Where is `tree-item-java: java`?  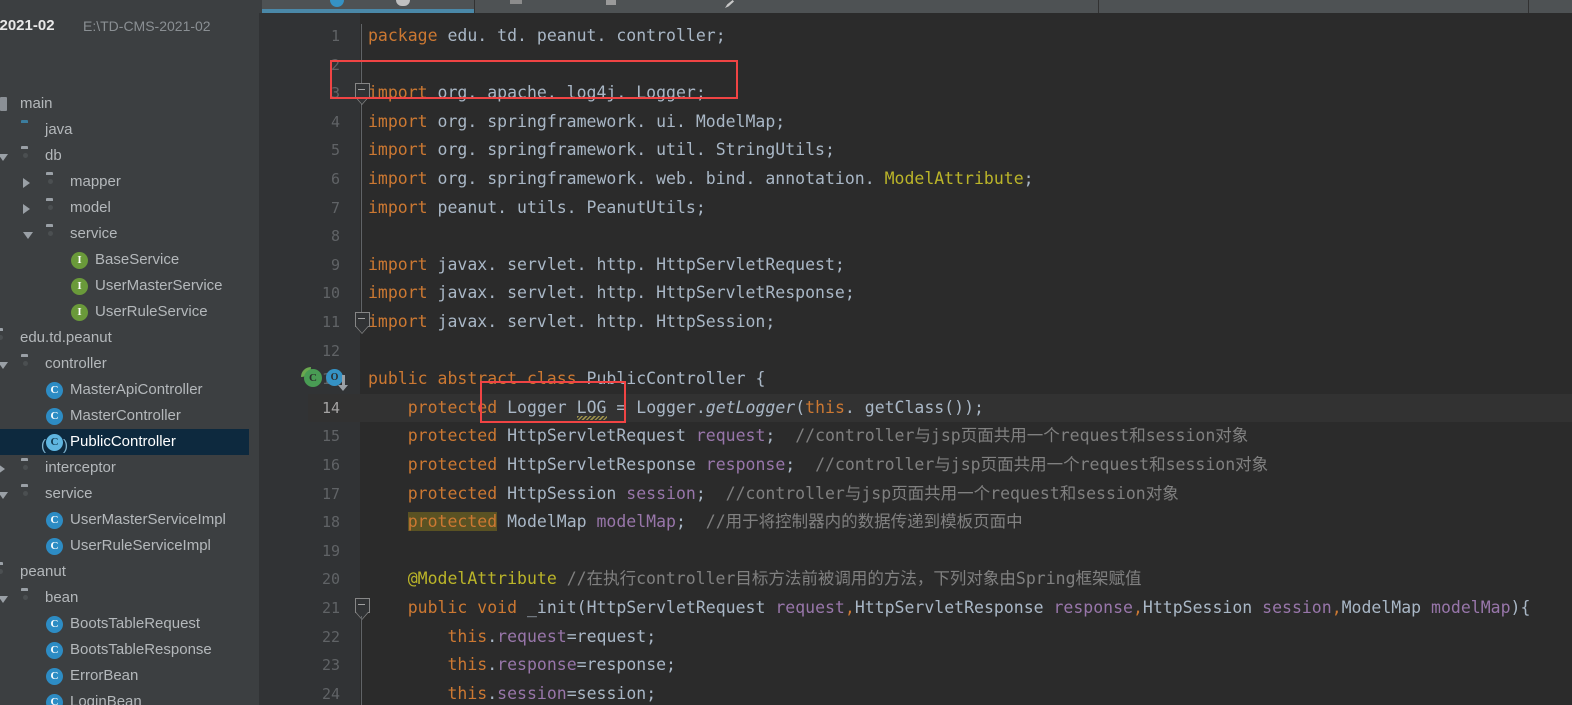 tree-item-java: java is located at coordinates (131, 130).